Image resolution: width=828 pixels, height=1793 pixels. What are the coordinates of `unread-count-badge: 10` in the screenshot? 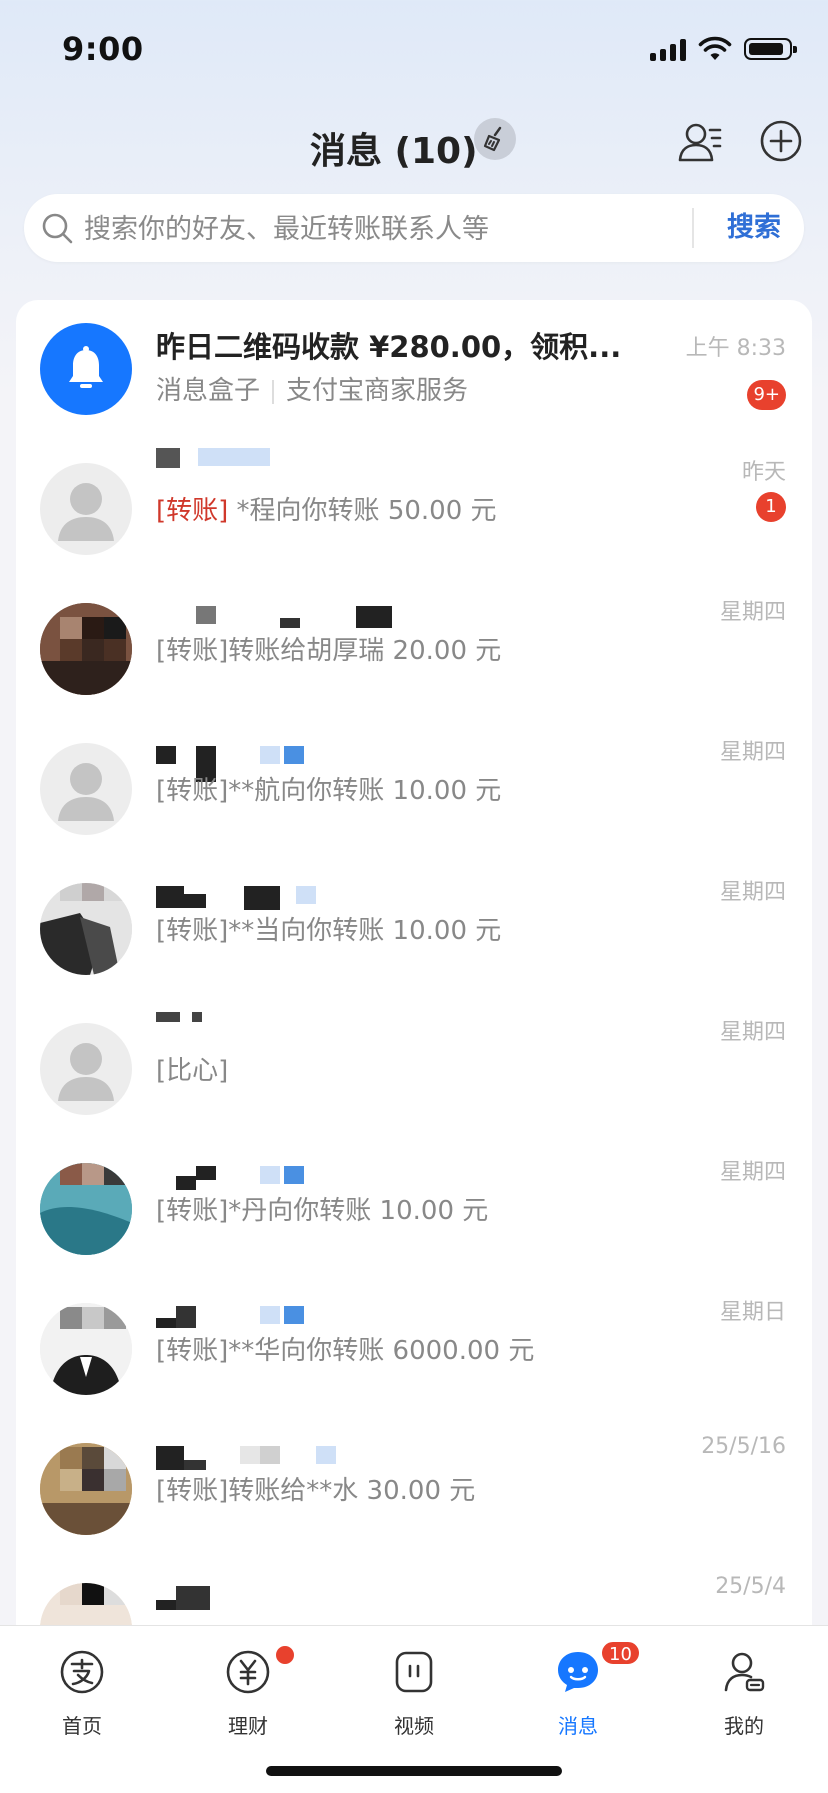 It's located at (620, 1653).